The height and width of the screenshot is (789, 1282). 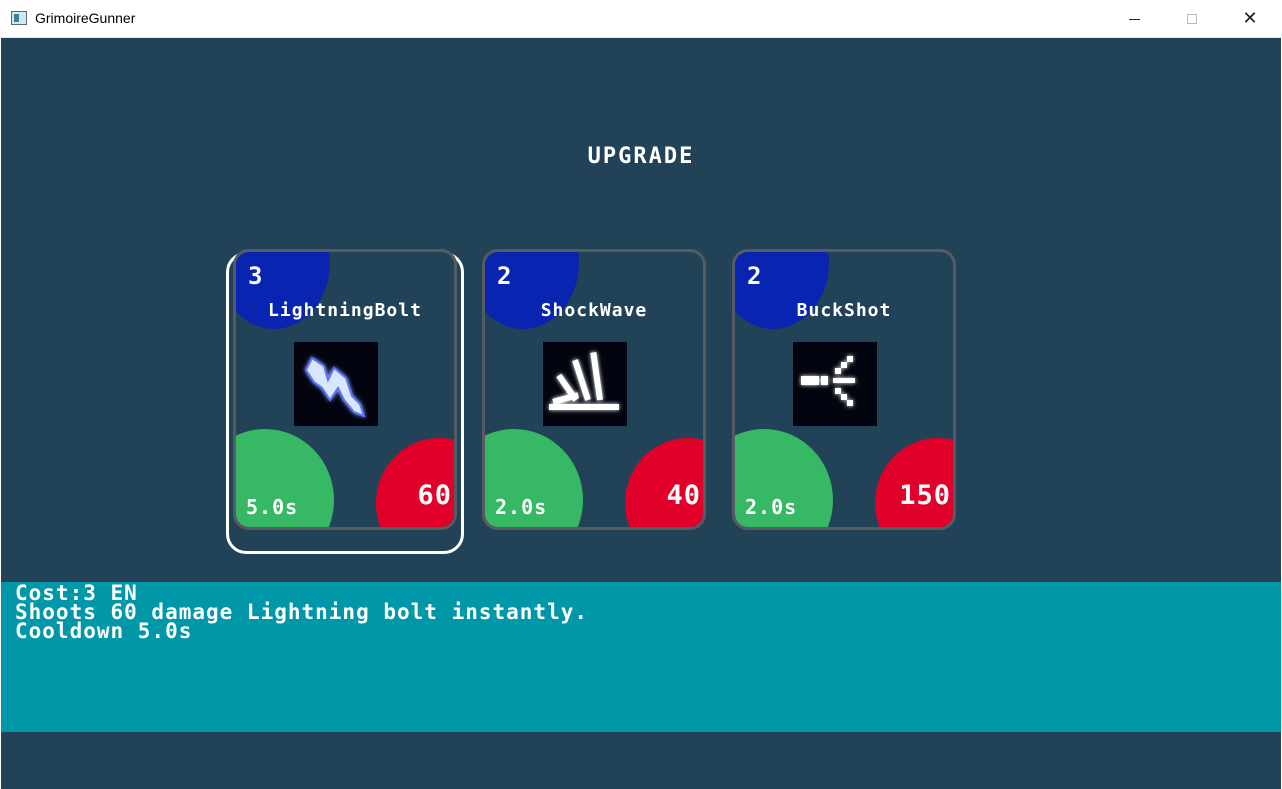 What do you see at coordinates (272, 507) in the screenshot?
I see `card-cooldown: 5.0s` at bounding box center [272, 507].